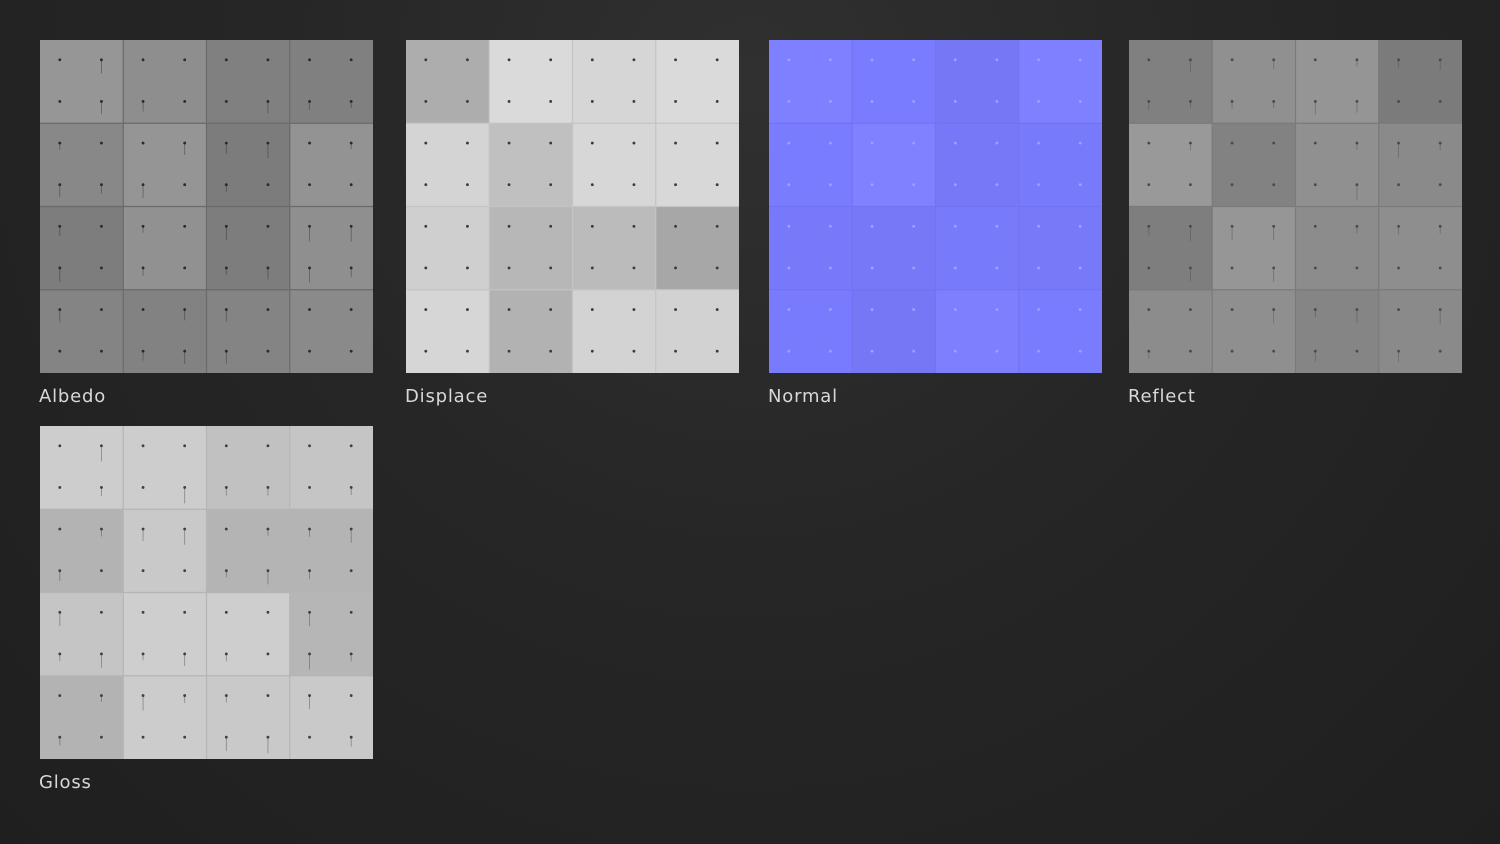  I want to click on displace-texture-thumbnail, so click(572, 206).